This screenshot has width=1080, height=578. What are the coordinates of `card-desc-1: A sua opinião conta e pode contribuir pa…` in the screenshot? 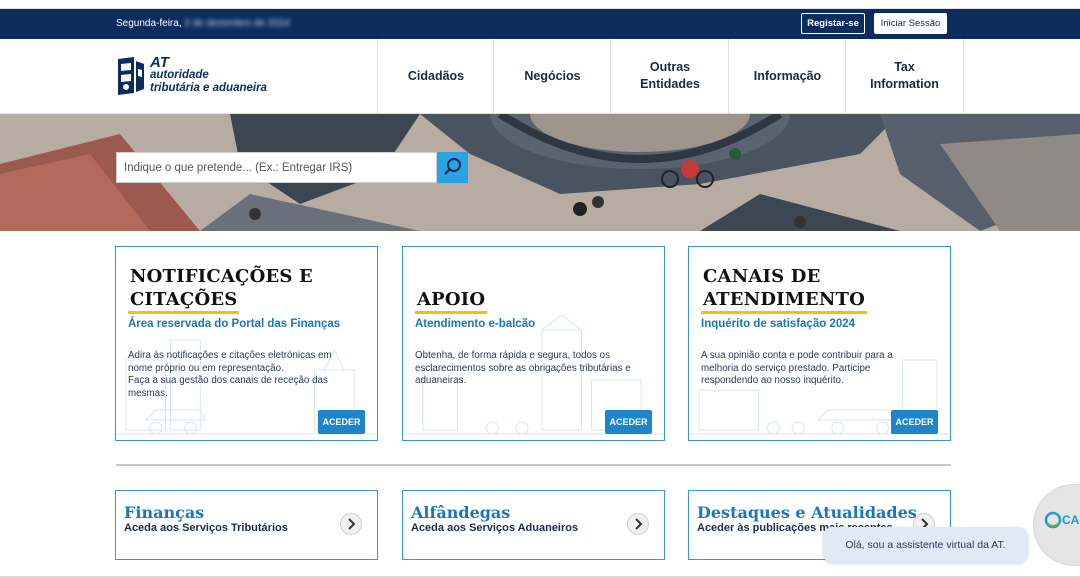 It's located at (797, 368).